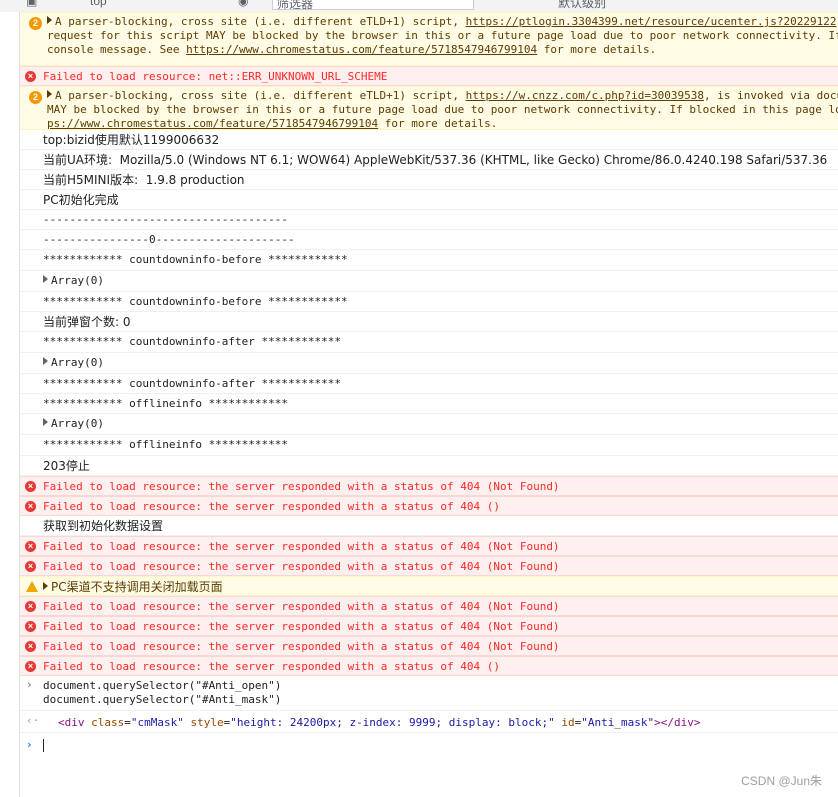  I want to click on warning-link: https://w.cnzz.com/c.php?id=30039538, so click(585, 95).